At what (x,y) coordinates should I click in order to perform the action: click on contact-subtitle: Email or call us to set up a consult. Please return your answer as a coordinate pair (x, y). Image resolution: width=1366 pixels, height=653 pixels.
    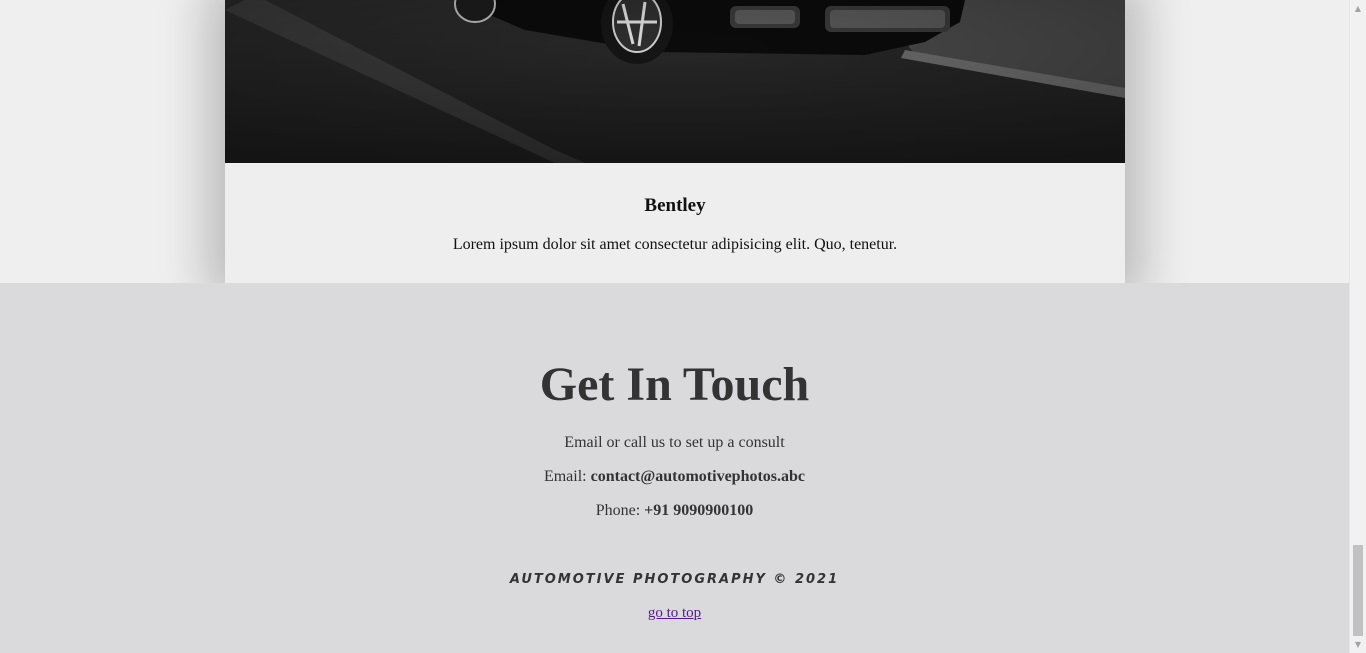
    Looking at the image, I should click on (674, 442).